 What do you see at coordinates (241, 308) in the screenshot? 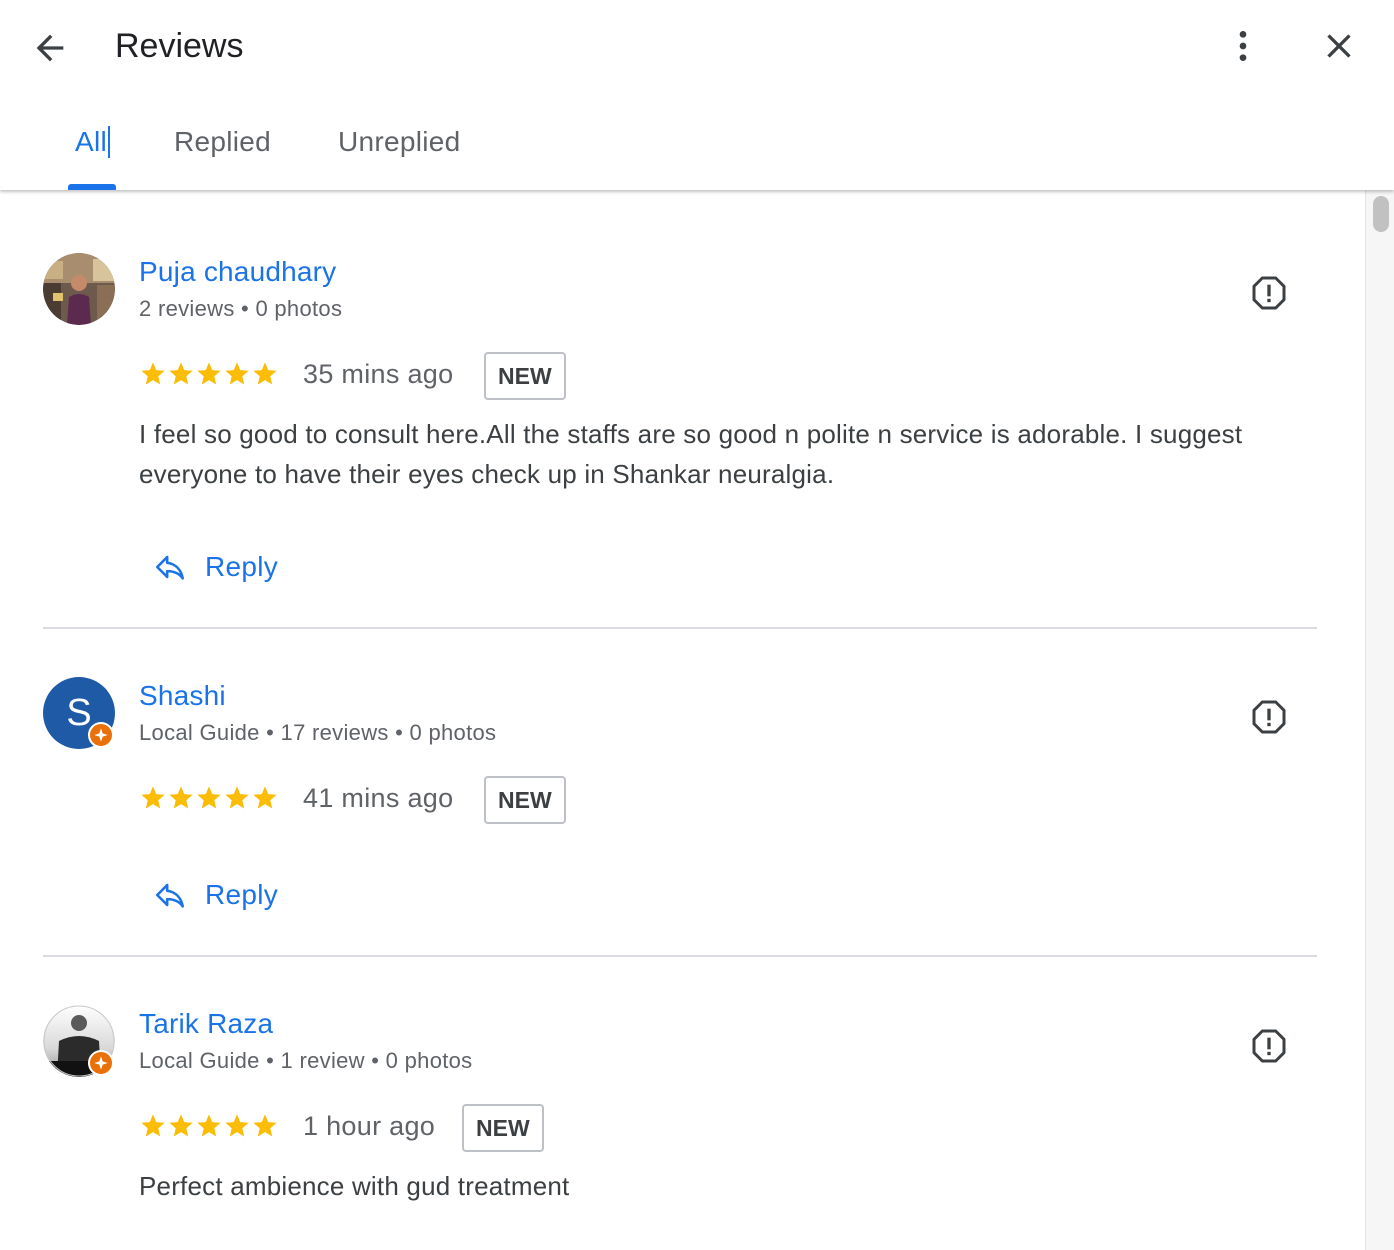
I see `reviewer-meta: 2 reviews • 0 photos` at bounding box center [241, 308].